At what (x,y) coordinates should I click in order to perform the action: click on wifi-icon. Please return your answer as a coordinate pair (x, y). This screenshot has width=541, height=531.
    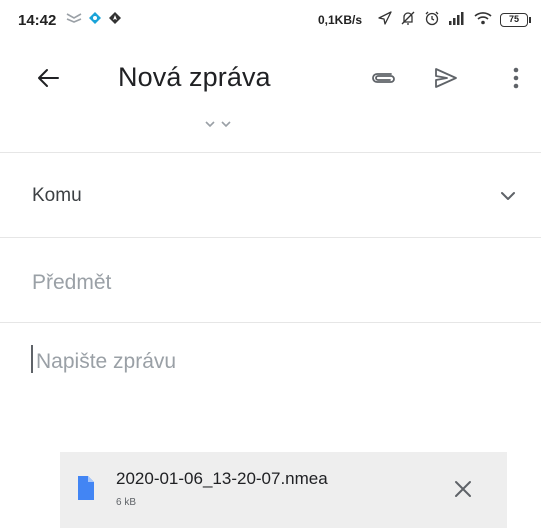
    Looking at the image, I should click on (483, 20).